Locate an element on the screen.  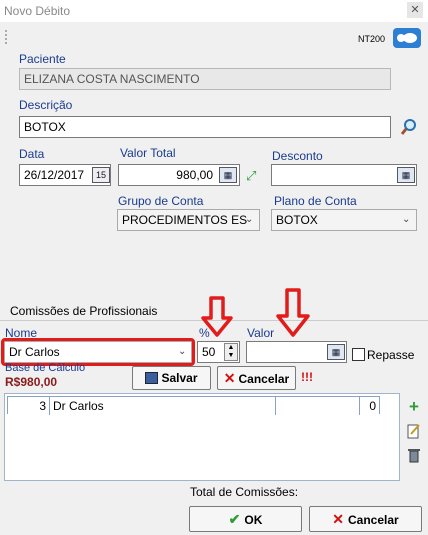
calendar-icon: 15 is located at coordinates (101, 175).